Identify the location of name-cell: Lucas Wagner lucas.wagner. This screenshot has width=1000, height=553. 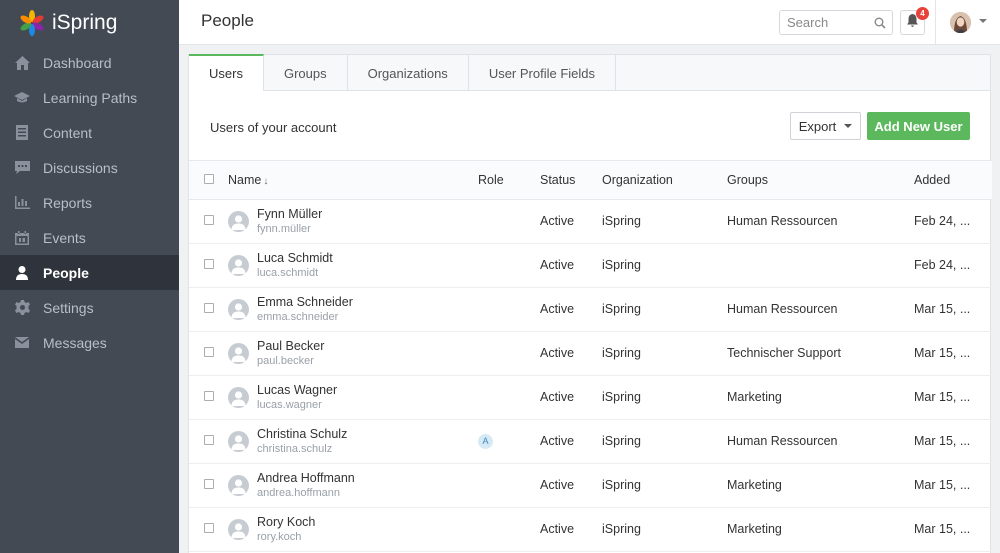
(353, 397).